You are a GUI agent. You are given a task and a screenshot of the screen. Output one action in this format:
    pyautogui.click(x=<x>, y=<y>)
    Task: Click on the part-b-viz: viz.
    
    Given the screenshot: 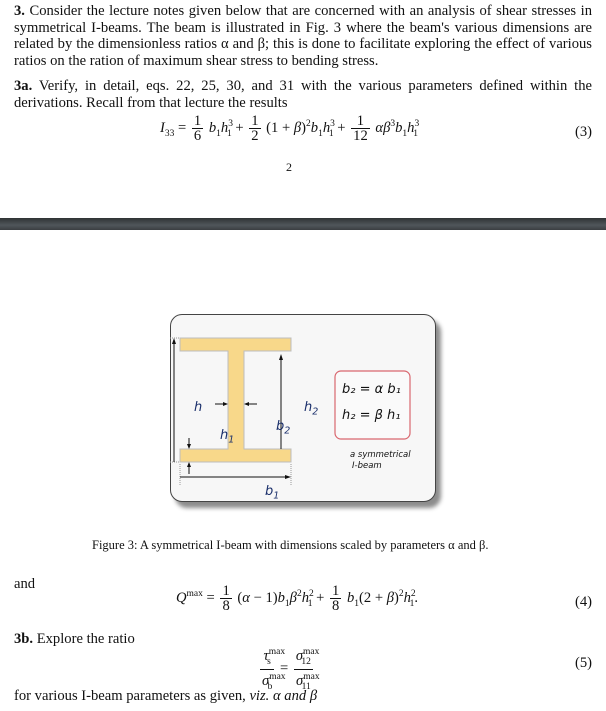 What is the action you would take?
    pyautogui.click(x=259, y=696)
    